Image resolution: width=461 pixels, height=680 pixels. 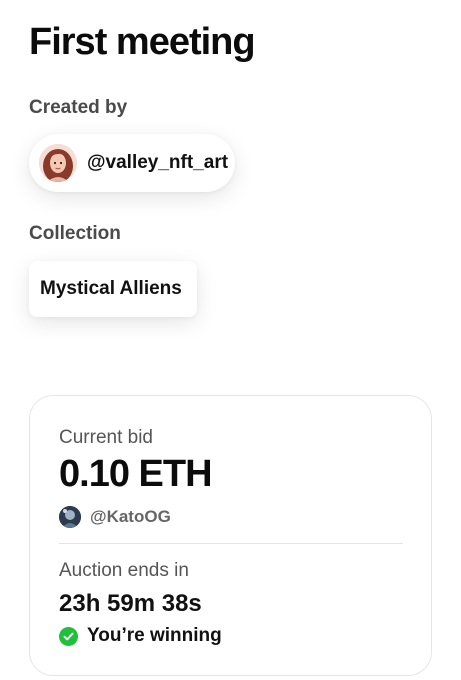 I want to click on bidder-avatar, so click(x=70, y=517).